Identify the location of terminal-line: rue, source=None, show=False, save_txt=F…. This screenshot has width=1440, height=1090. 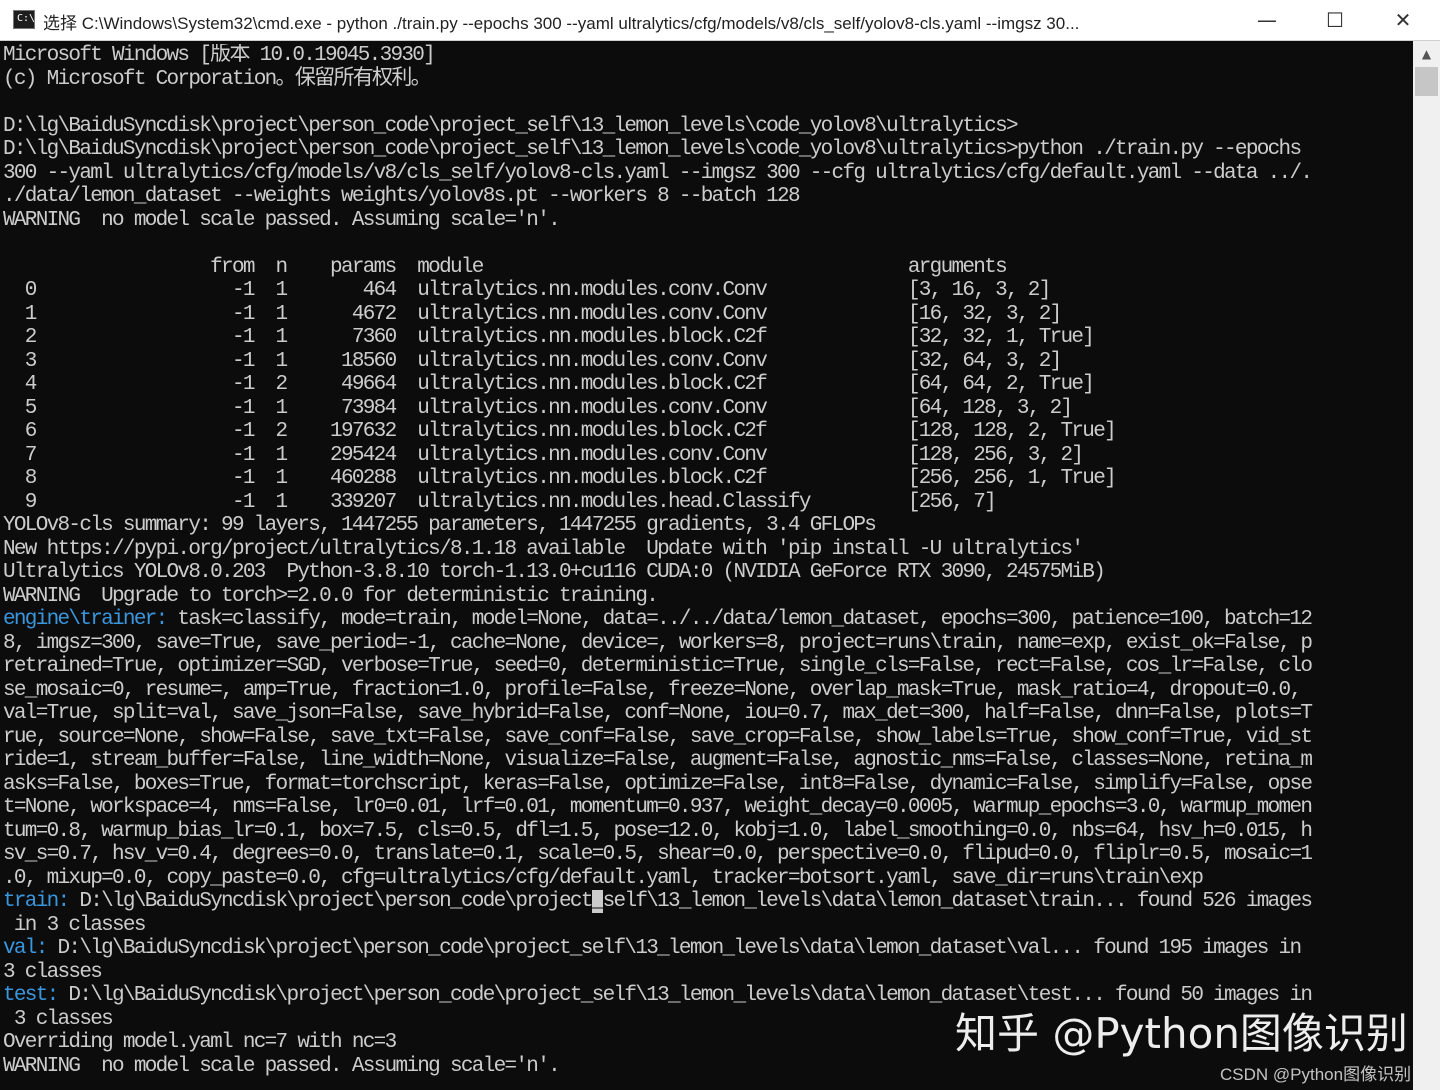
(708, 738).